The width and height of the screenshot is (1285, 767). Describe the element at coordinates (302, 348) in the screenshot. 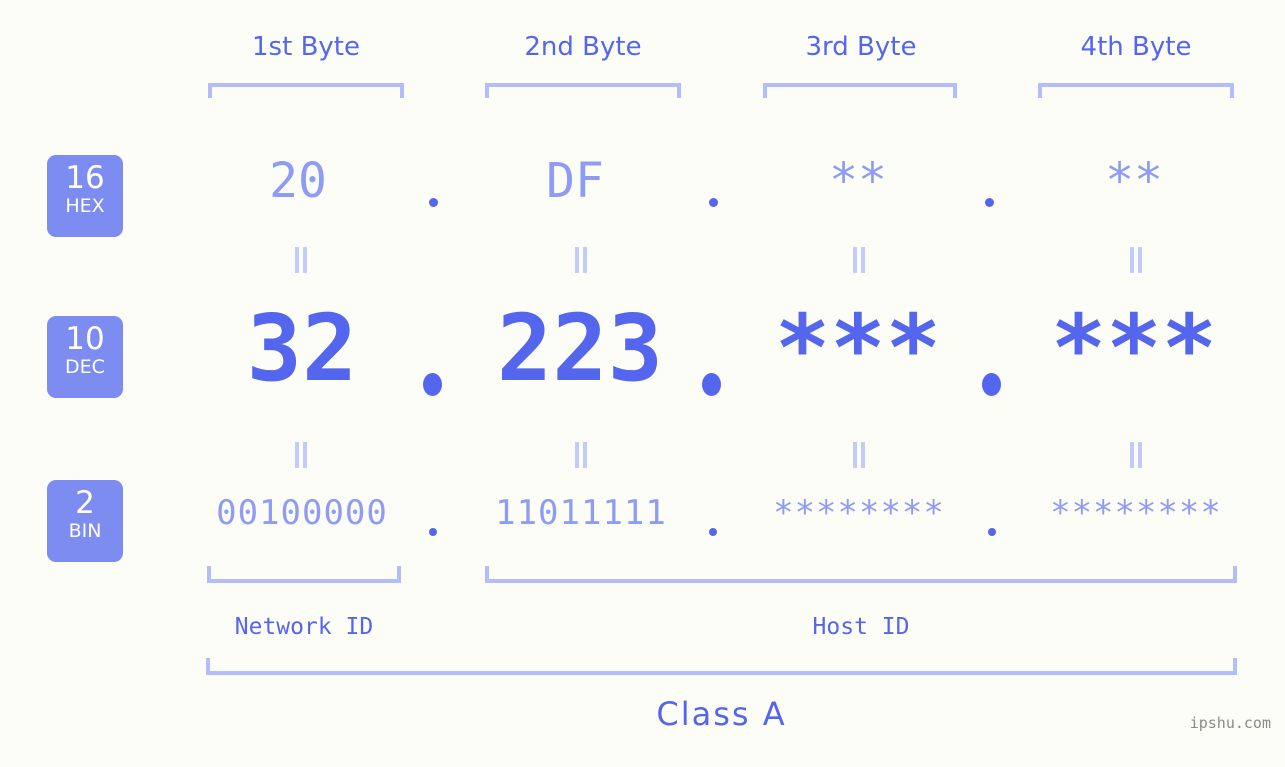

I see `dec-byte-1: 32` at that location.